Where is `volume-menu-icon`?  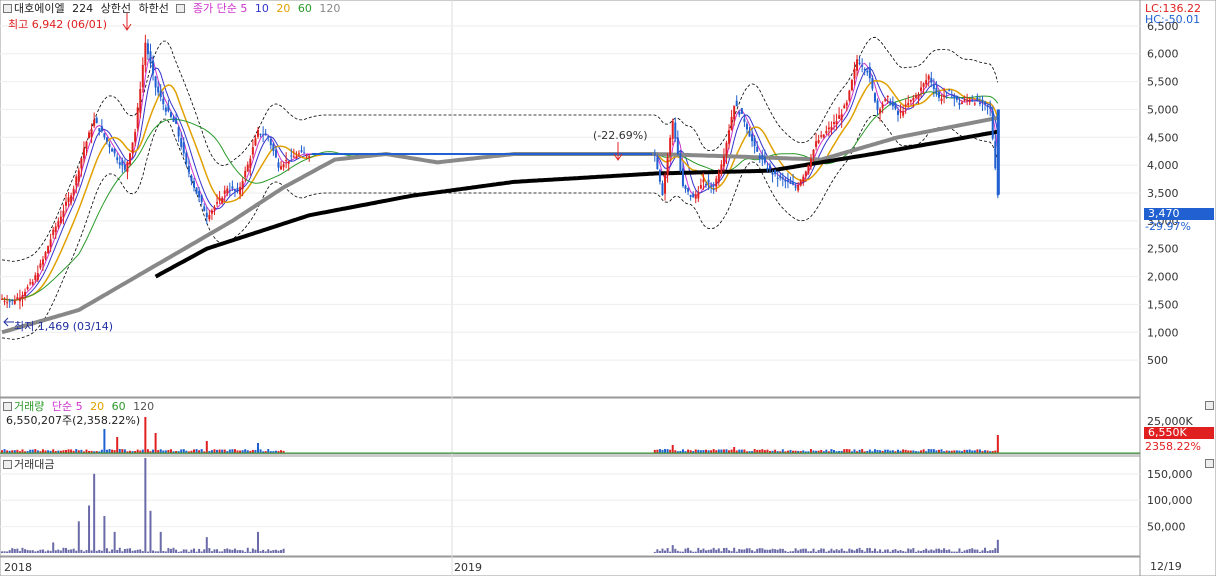 volume-menu-icon is located at coordinates (7, 406).